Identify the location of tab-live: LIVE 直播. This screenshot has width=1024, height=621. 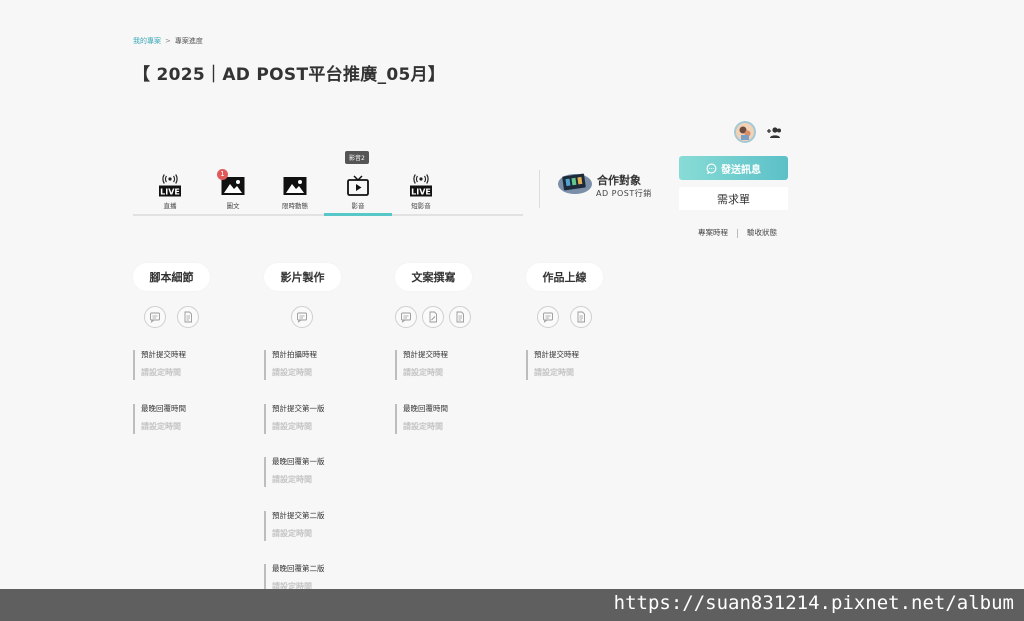
(170, 182).